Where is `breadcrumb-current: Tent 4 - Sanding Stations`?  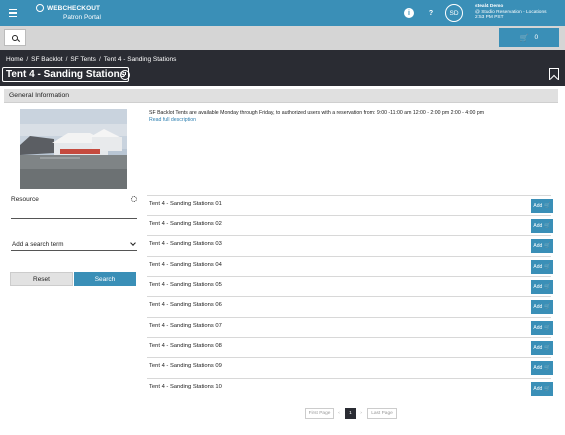 breadcrumb-current: Tent 4 - Sanding Stations is located at coordinates (140, 59).